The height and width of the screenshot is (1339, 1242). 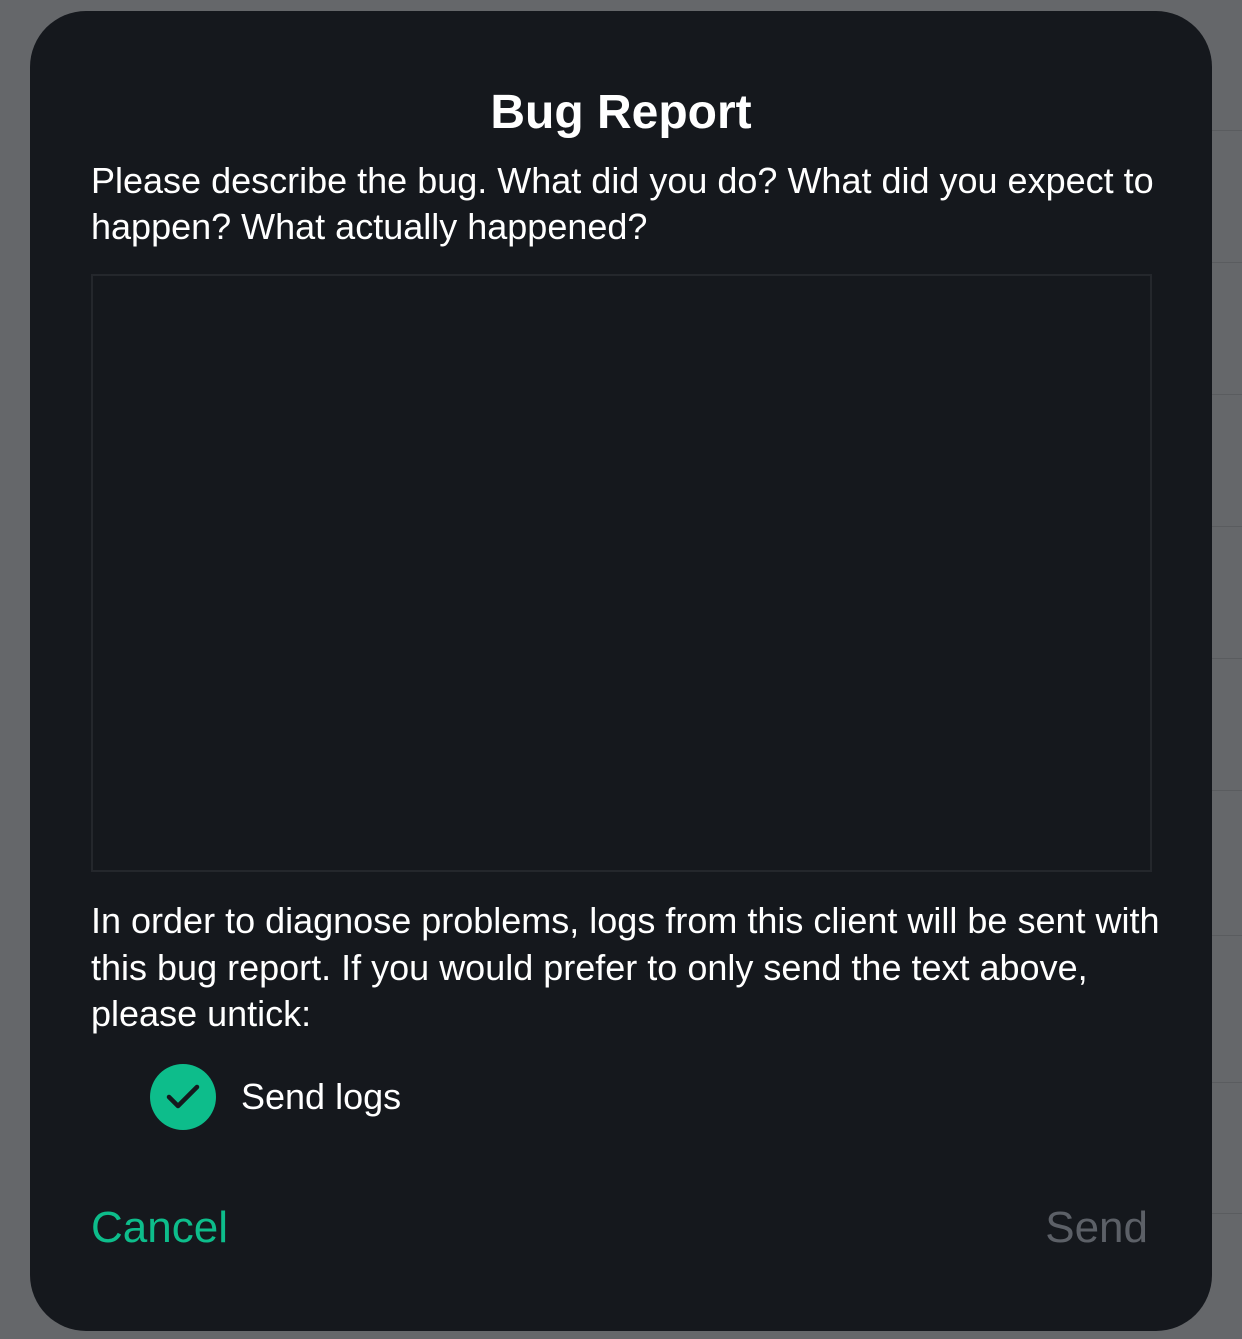 What do you see at coordinates (621, 112) in the screenshot?
I see `dialog-title: Bug Report` at bounding box center [621, 112].